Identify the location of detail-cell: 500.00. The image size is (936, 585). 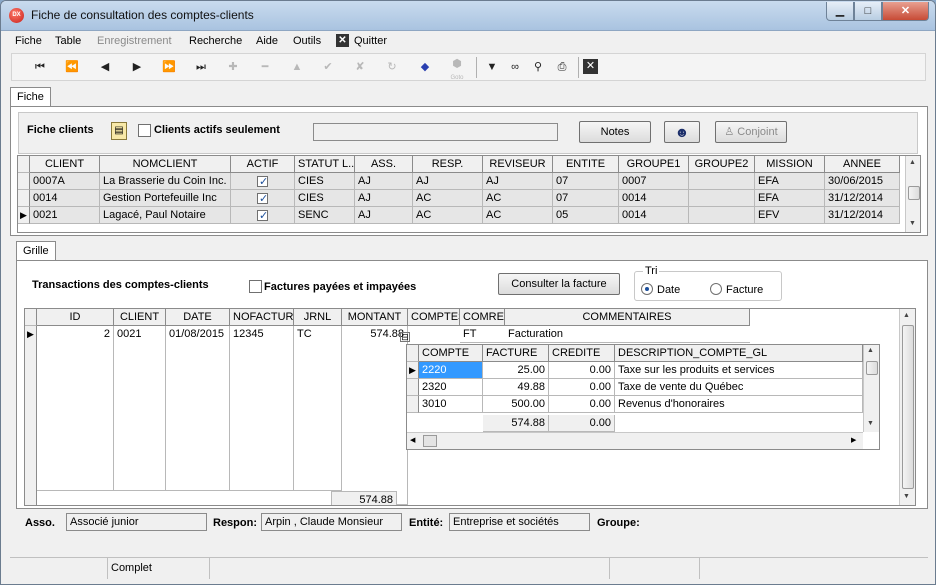
(516, 404).